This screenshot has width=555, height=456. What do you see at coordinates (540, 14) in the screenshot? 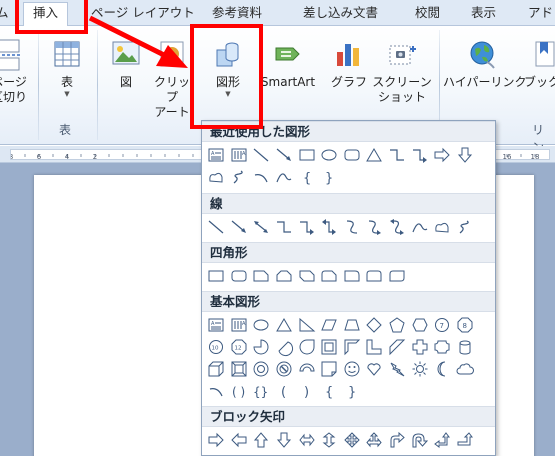
I see `tab-addins: アド` at bounding box center [540, 14].